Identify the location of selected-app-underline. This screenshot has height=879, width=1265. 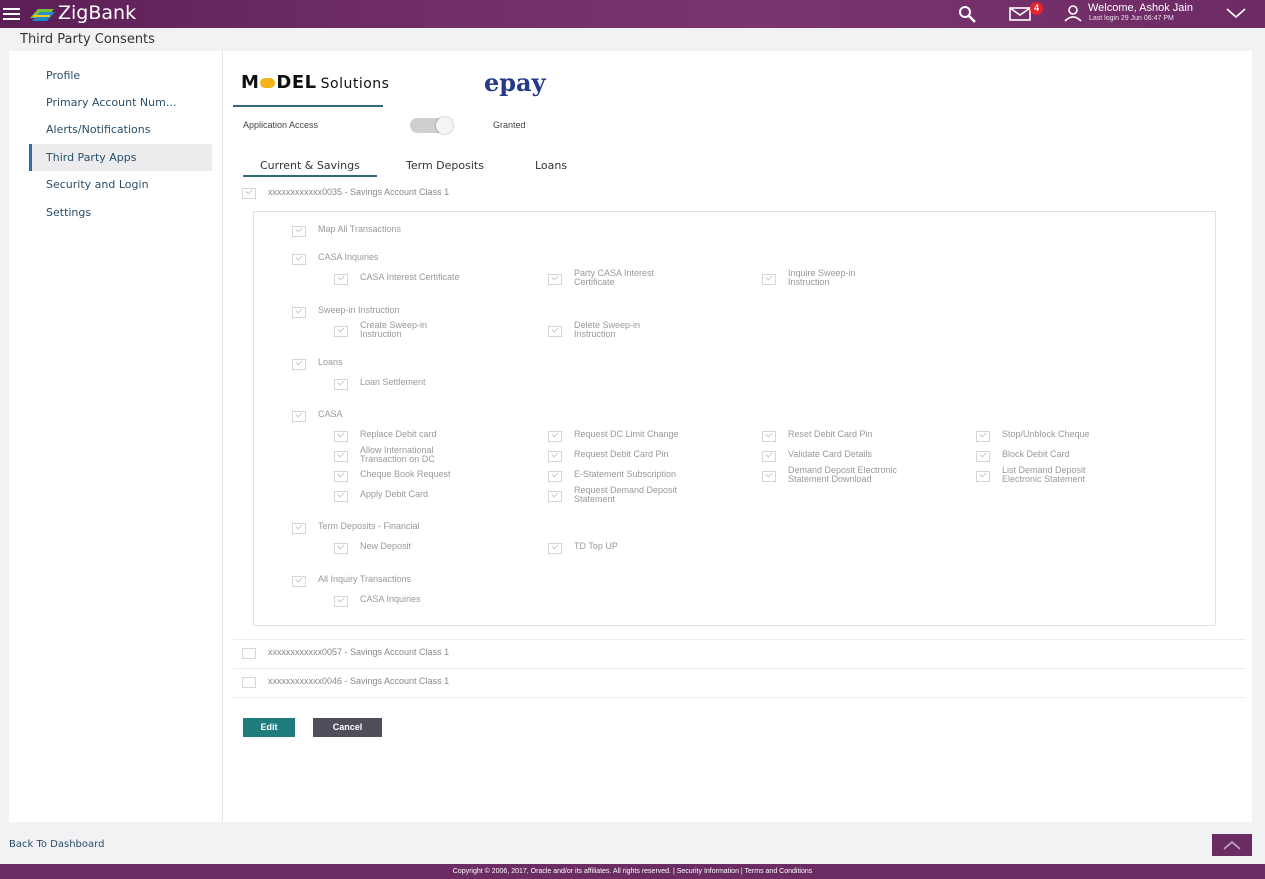
(308, 106).